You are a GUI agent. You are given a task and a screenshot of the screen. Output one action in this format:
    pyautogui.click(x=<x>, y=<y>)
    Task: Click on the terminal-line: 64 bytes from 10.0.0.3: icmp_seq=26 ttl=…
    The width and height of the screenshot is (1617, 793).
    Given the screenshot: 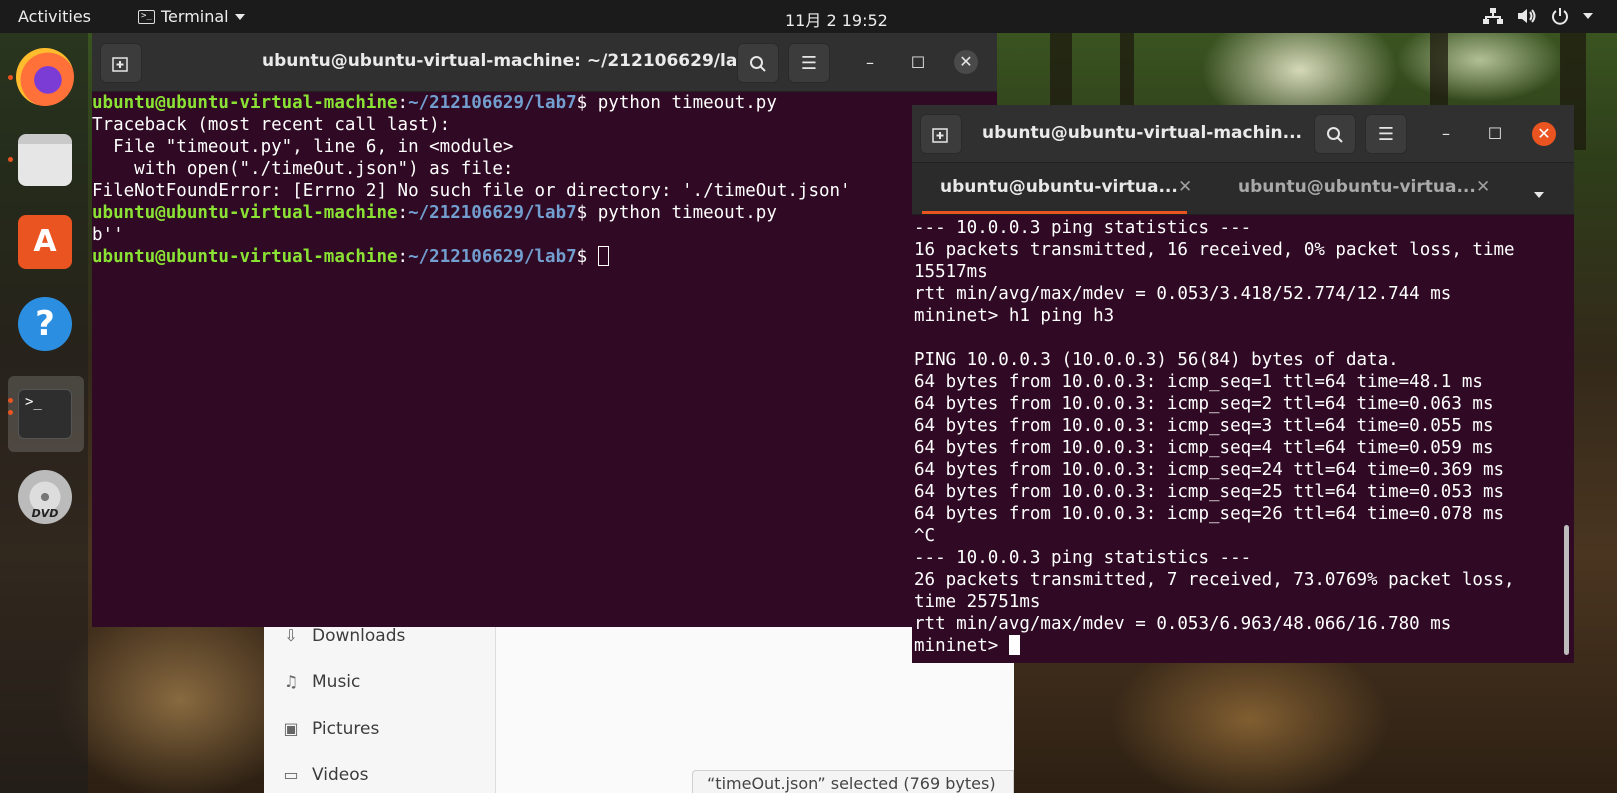 What is the action you would take?
    pyautogui.click(x=1209, y=514)
    